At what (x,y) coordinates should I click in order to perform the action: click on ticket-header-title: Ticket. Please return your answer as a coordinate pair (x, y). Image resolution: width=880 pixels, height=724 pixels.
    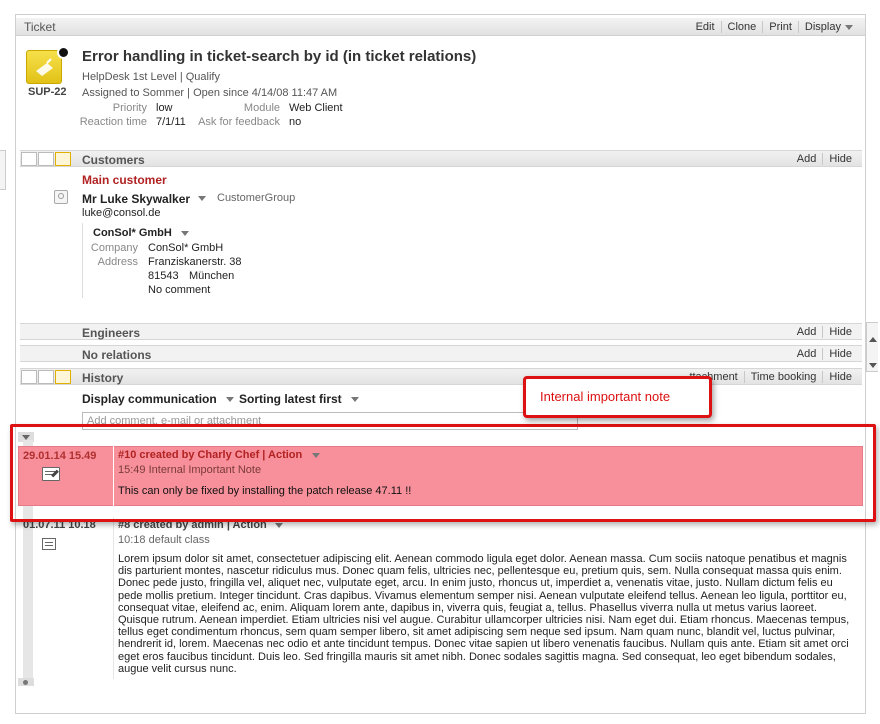
    Looking at the image, I should click on (40, 27).